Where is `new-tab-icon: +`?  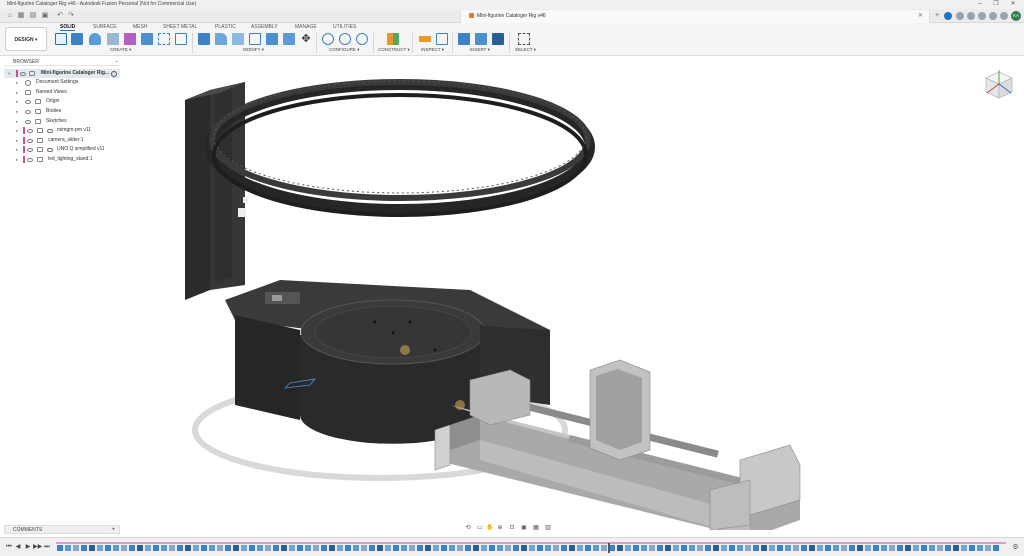
new-tab-icon: + is located at coordinates (937, 16).